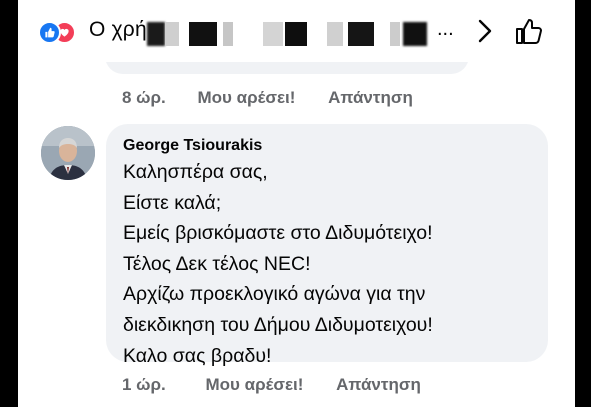  I want to click on reaction-names-visible: Ο χρή, so click(118, 29).